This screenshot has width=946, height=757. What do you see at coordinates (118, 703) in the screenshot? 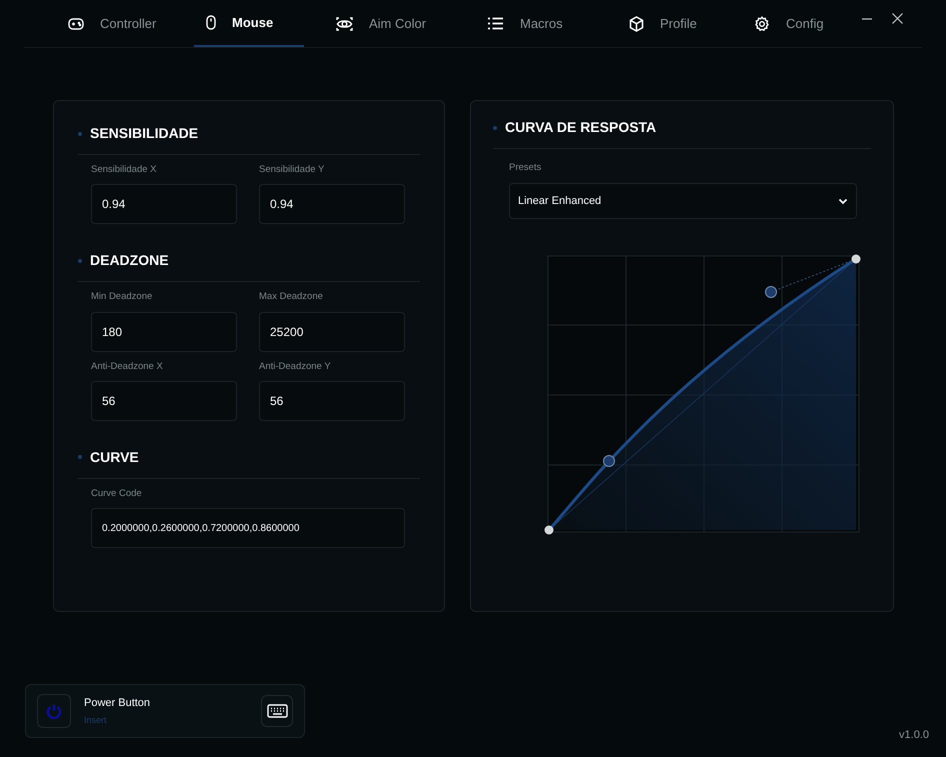
I see `power-button-title: Power Button` at bounding box center [118, 703].